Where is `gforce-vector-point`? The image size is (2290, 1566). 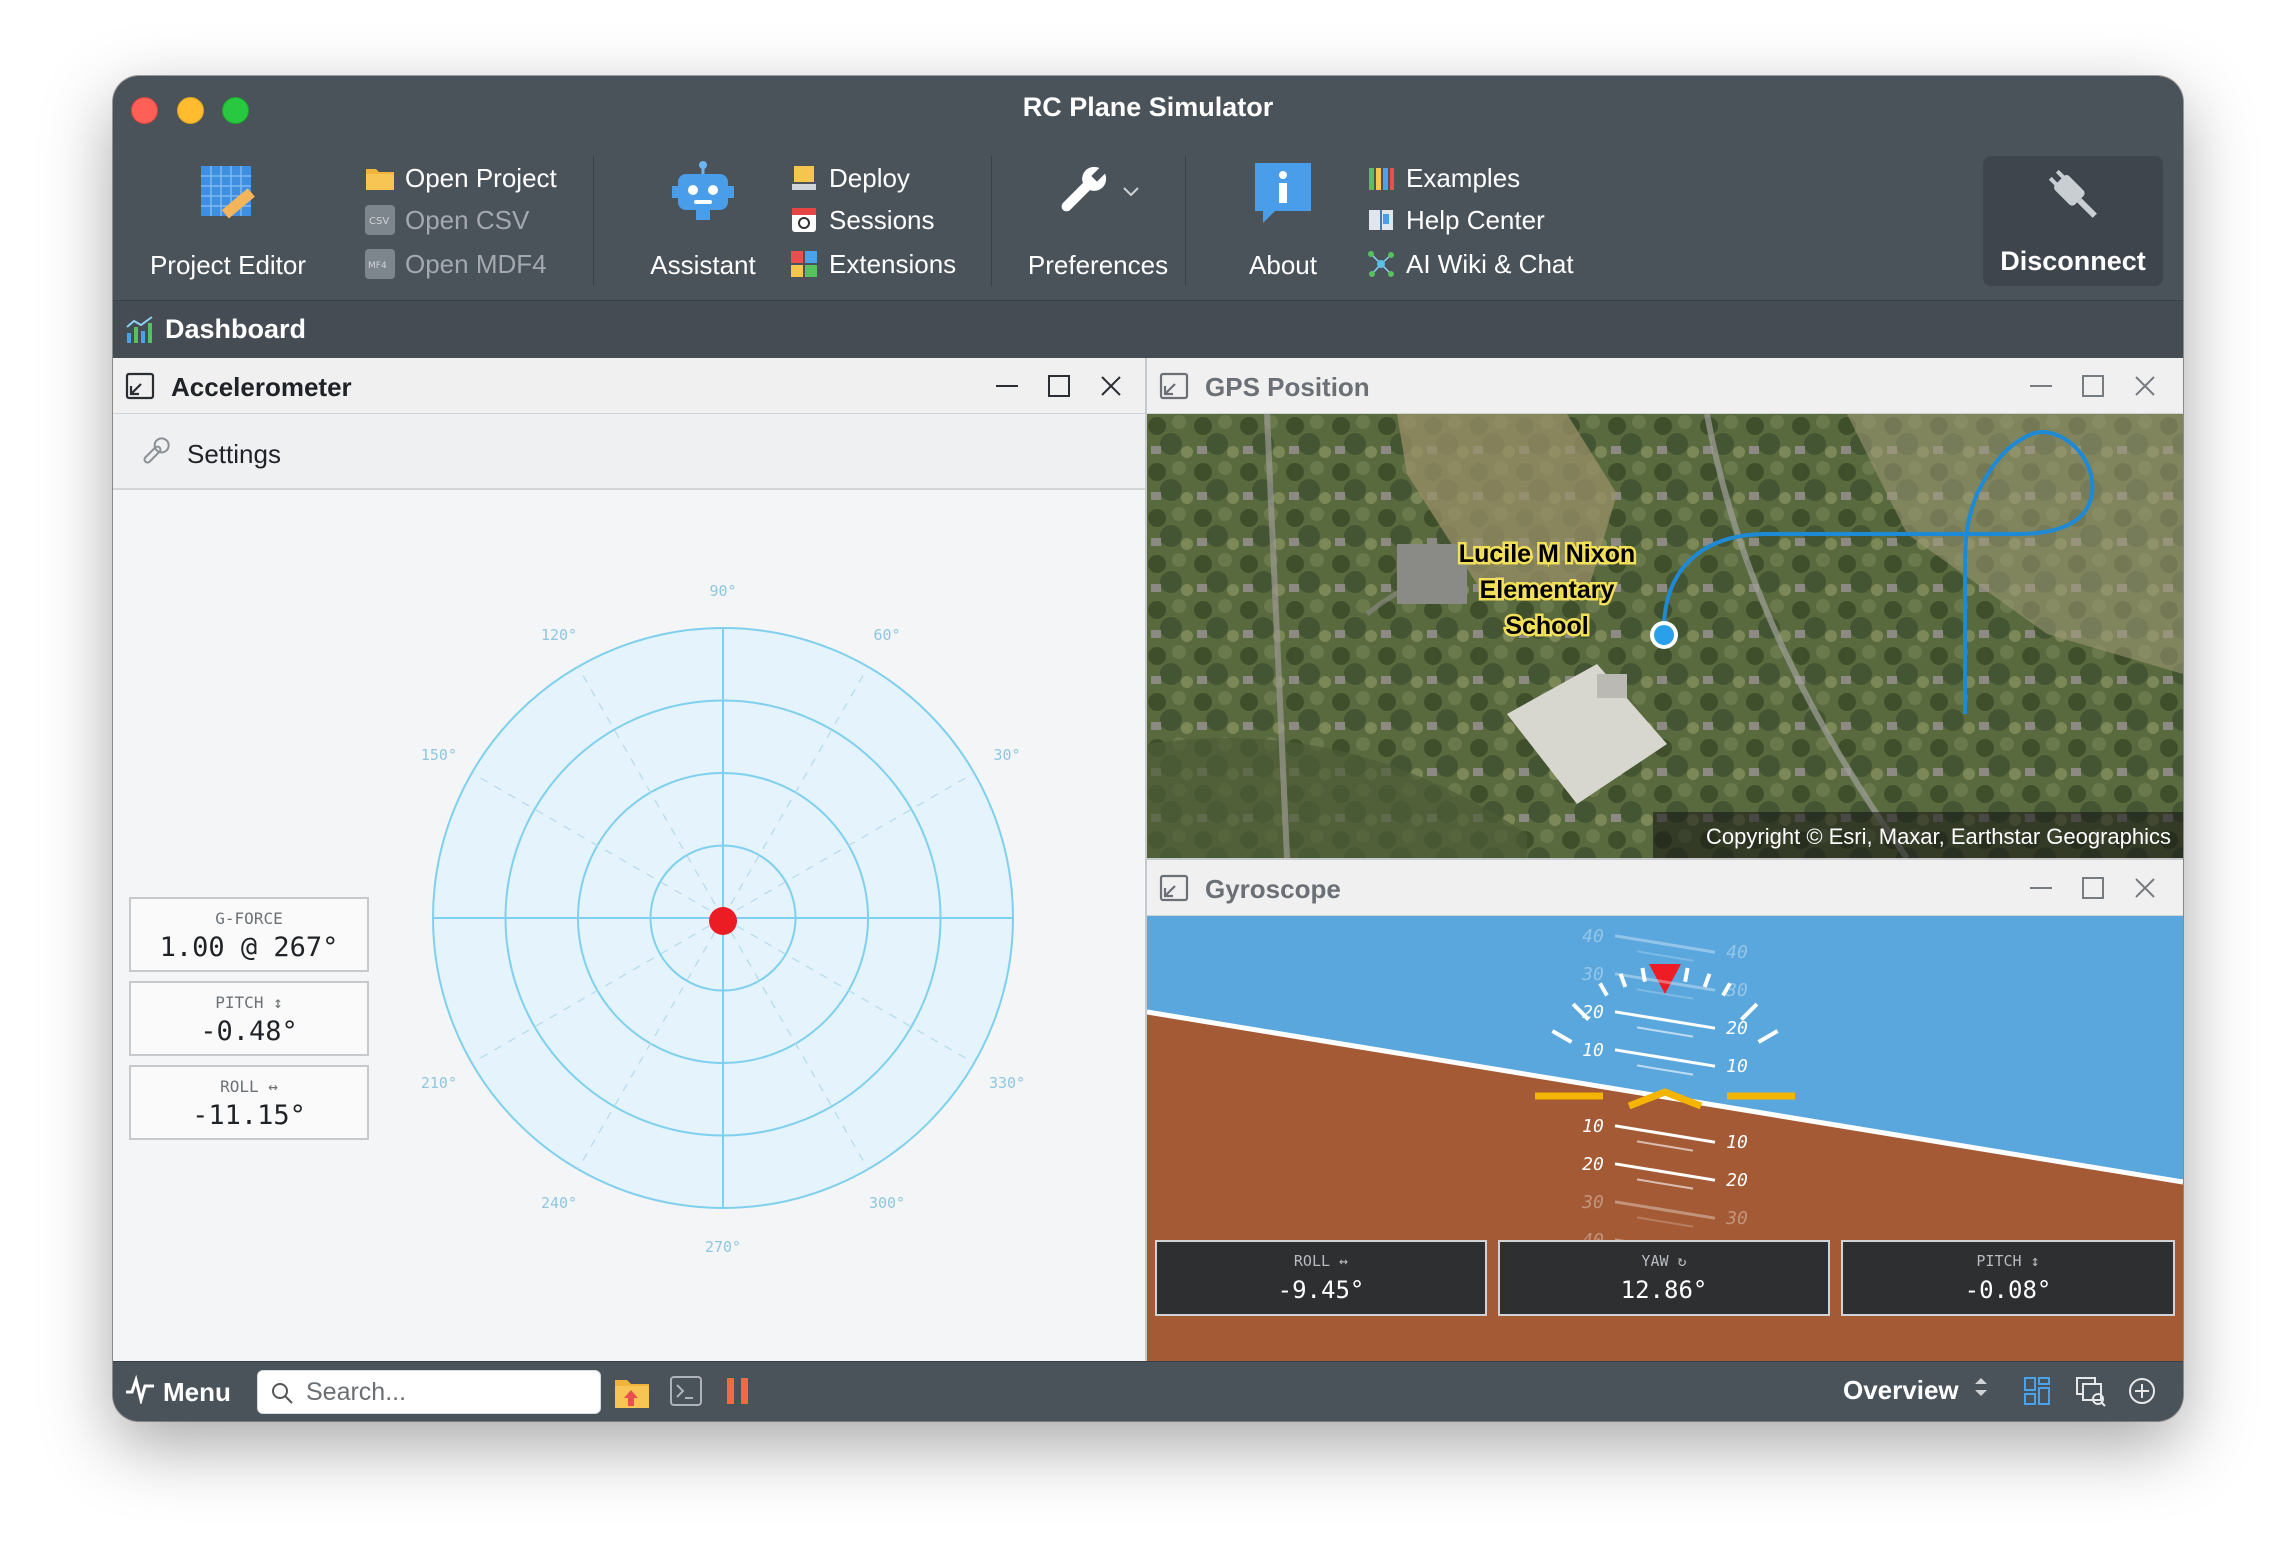 gforce-vector-point is located at coordinates (723, 921).